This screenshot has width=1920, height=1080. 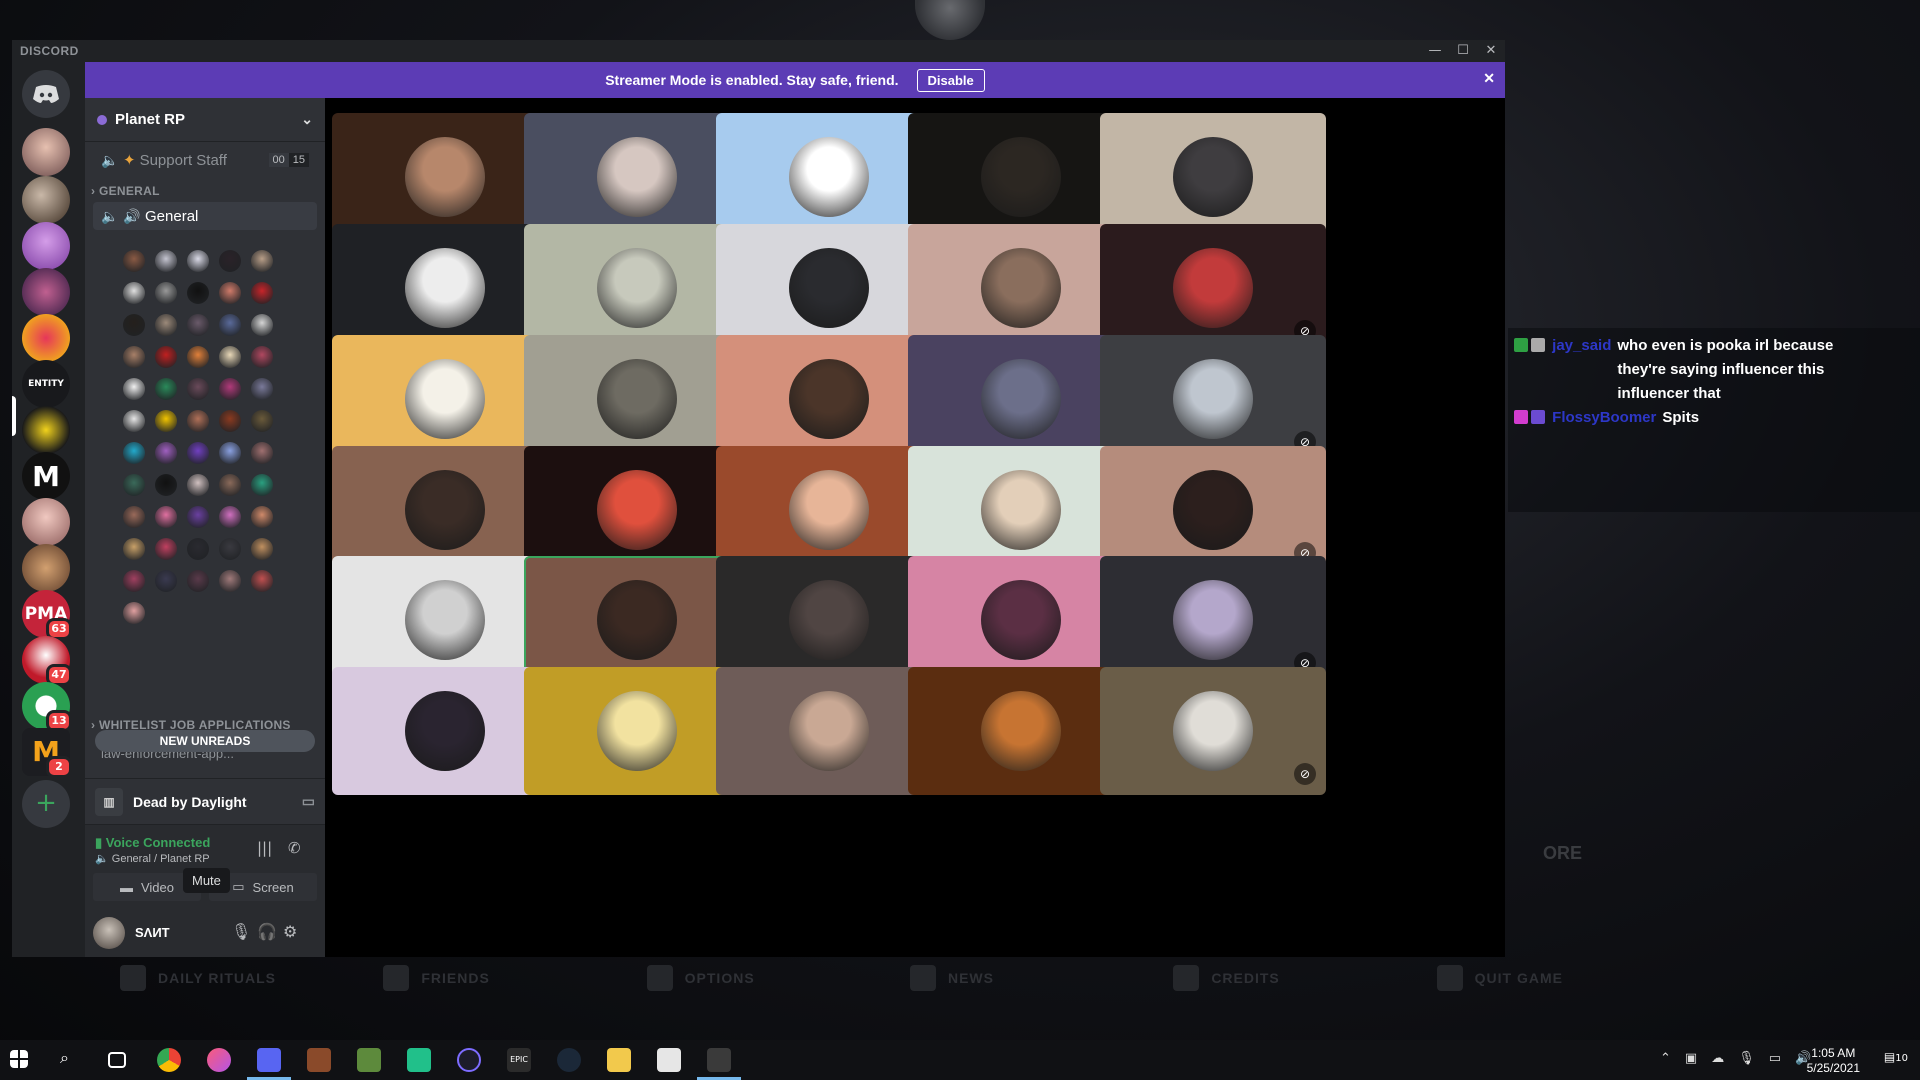 What do you see at coordinates (117, 1060) in the screenshot?
I see `task-view-icon` at bounding box center [117, 1060].